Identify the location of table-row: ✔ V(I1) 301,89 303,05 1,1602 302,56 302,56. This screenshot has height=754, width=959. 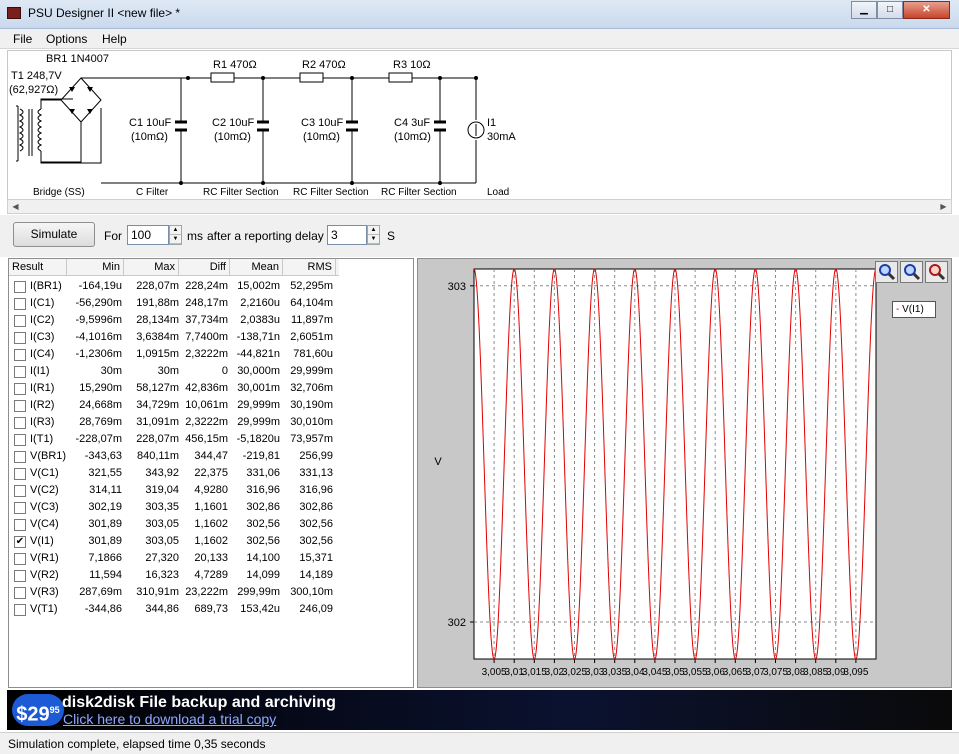
(174, 541).